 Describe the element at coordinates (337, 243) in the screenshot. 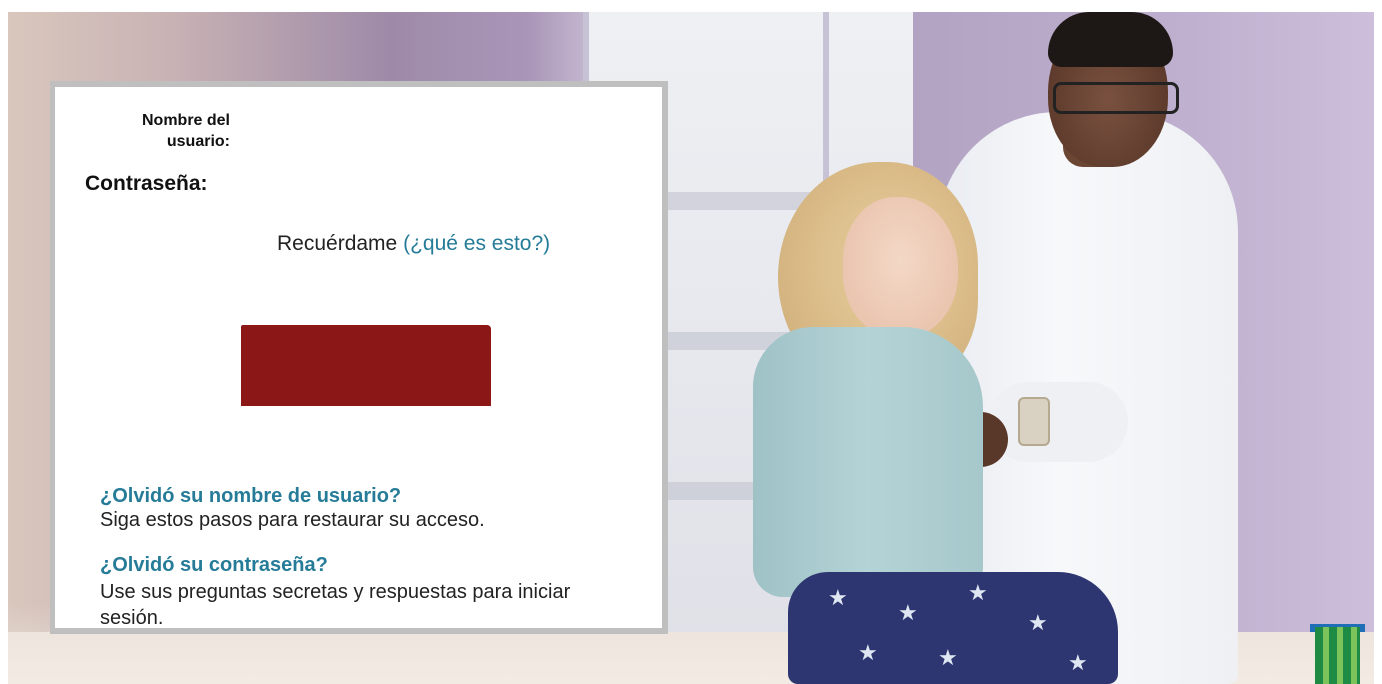

I see `remember-me-label: Recuérdame` at that location.